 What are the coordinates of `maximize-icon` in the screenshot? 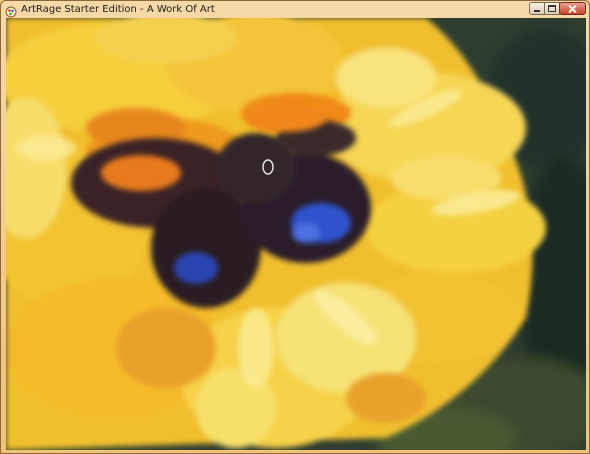 It's located at (552, 8).